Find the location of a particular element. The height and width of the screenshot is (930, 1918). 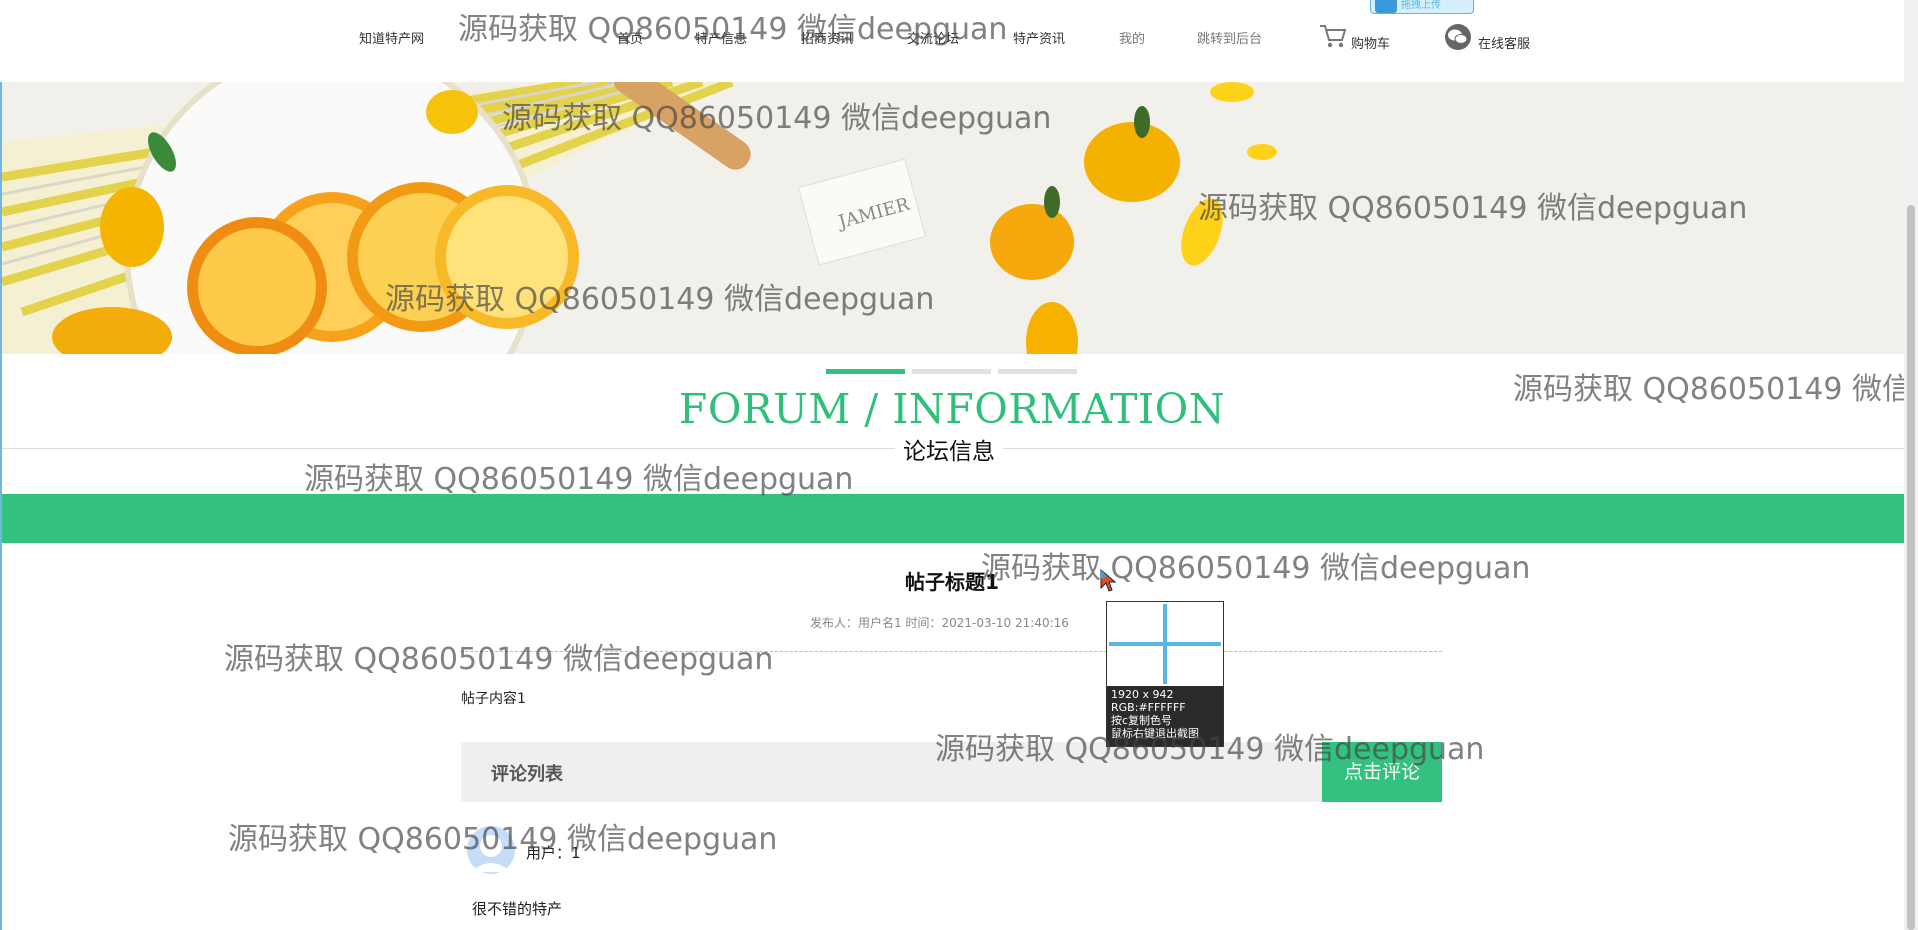

nav-service: 在线客服 is located at coordinates (1504, 42).